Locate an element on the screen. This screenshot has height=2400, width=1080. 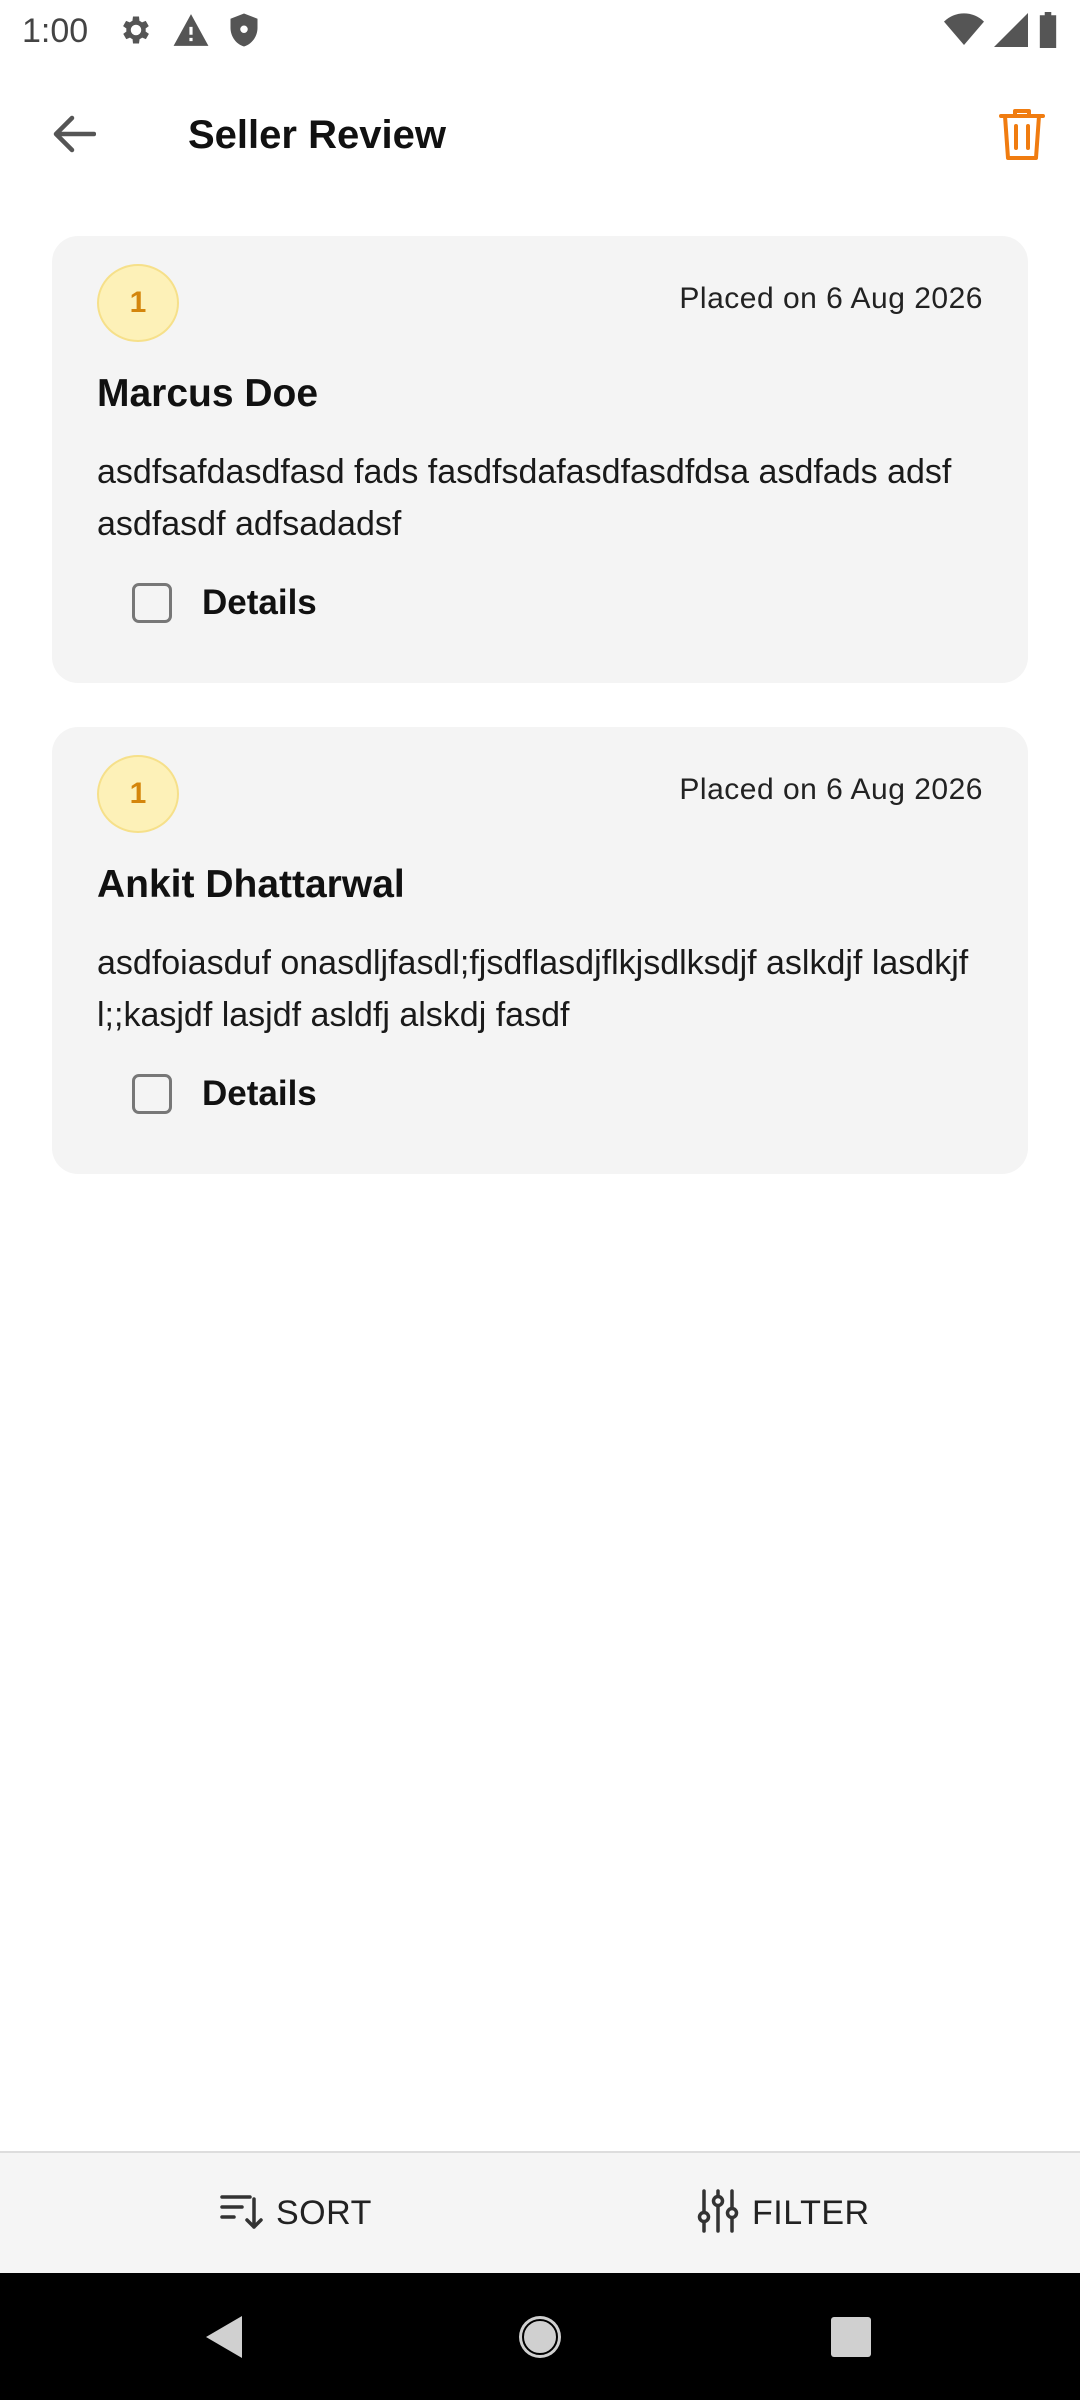
sort-icon is located at coordinates (242, 2213).